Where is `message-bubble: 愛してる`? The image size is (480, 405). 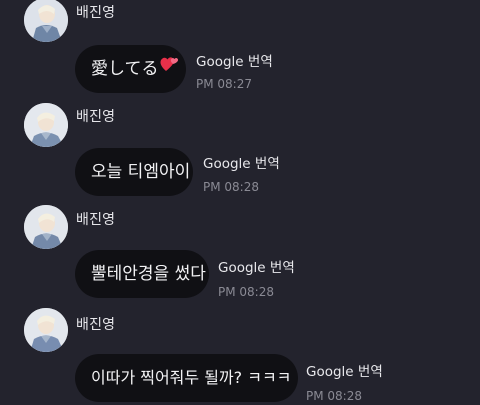 message-bubble: 愛してる is located at coordinates (130, 69).